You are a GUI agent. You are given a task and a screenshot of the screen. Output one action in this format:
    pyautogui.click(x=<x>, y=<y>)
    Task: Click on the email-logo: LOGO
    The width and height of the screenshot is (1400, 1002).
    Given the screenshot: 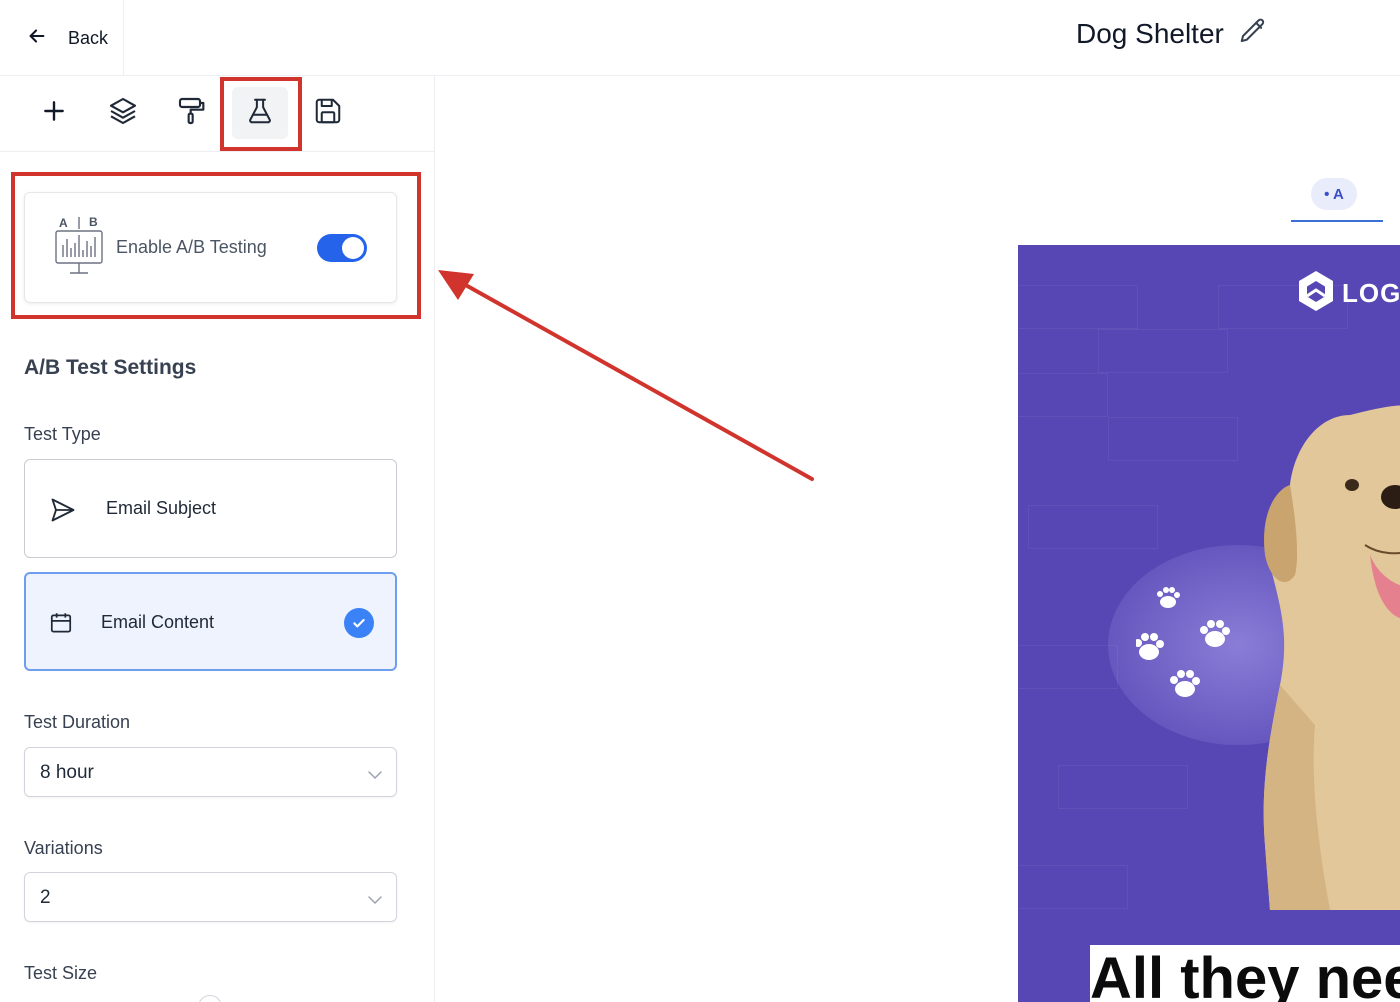 What is the action you would take?
    pyautogui.click(x=1348, y=293)
    